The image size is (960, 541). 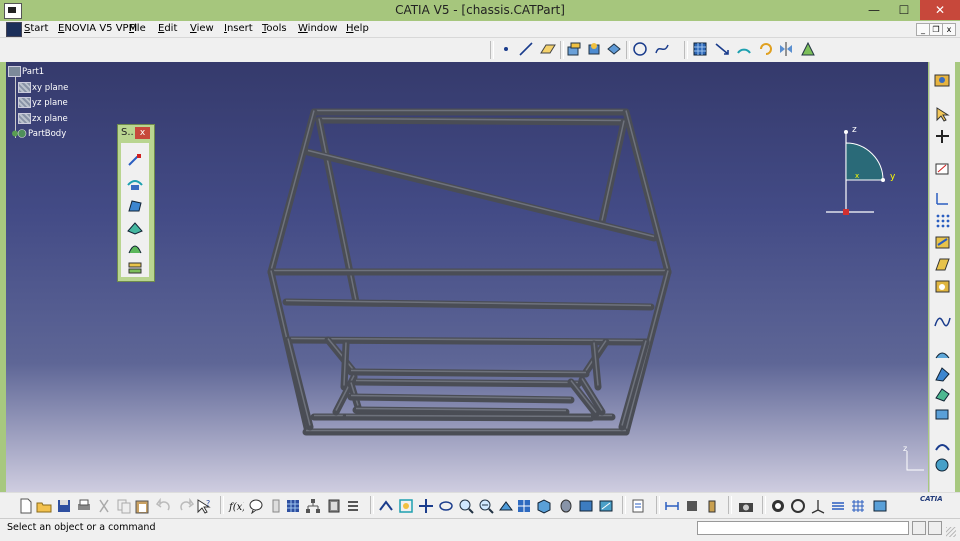 What do you see at coordinates (919, 528) in the screenshot?
I see `command-history-button` at bounding box center [919, 528].